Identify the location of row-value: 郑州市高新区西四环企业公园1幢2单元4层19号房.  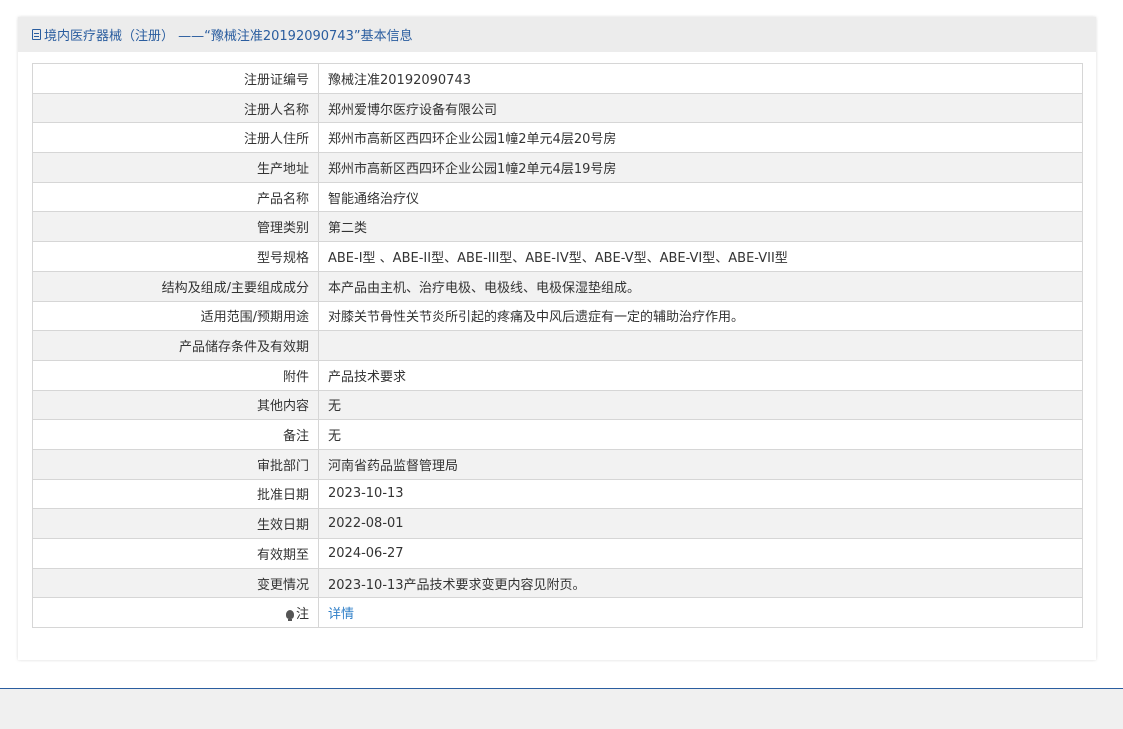
(700, 167).